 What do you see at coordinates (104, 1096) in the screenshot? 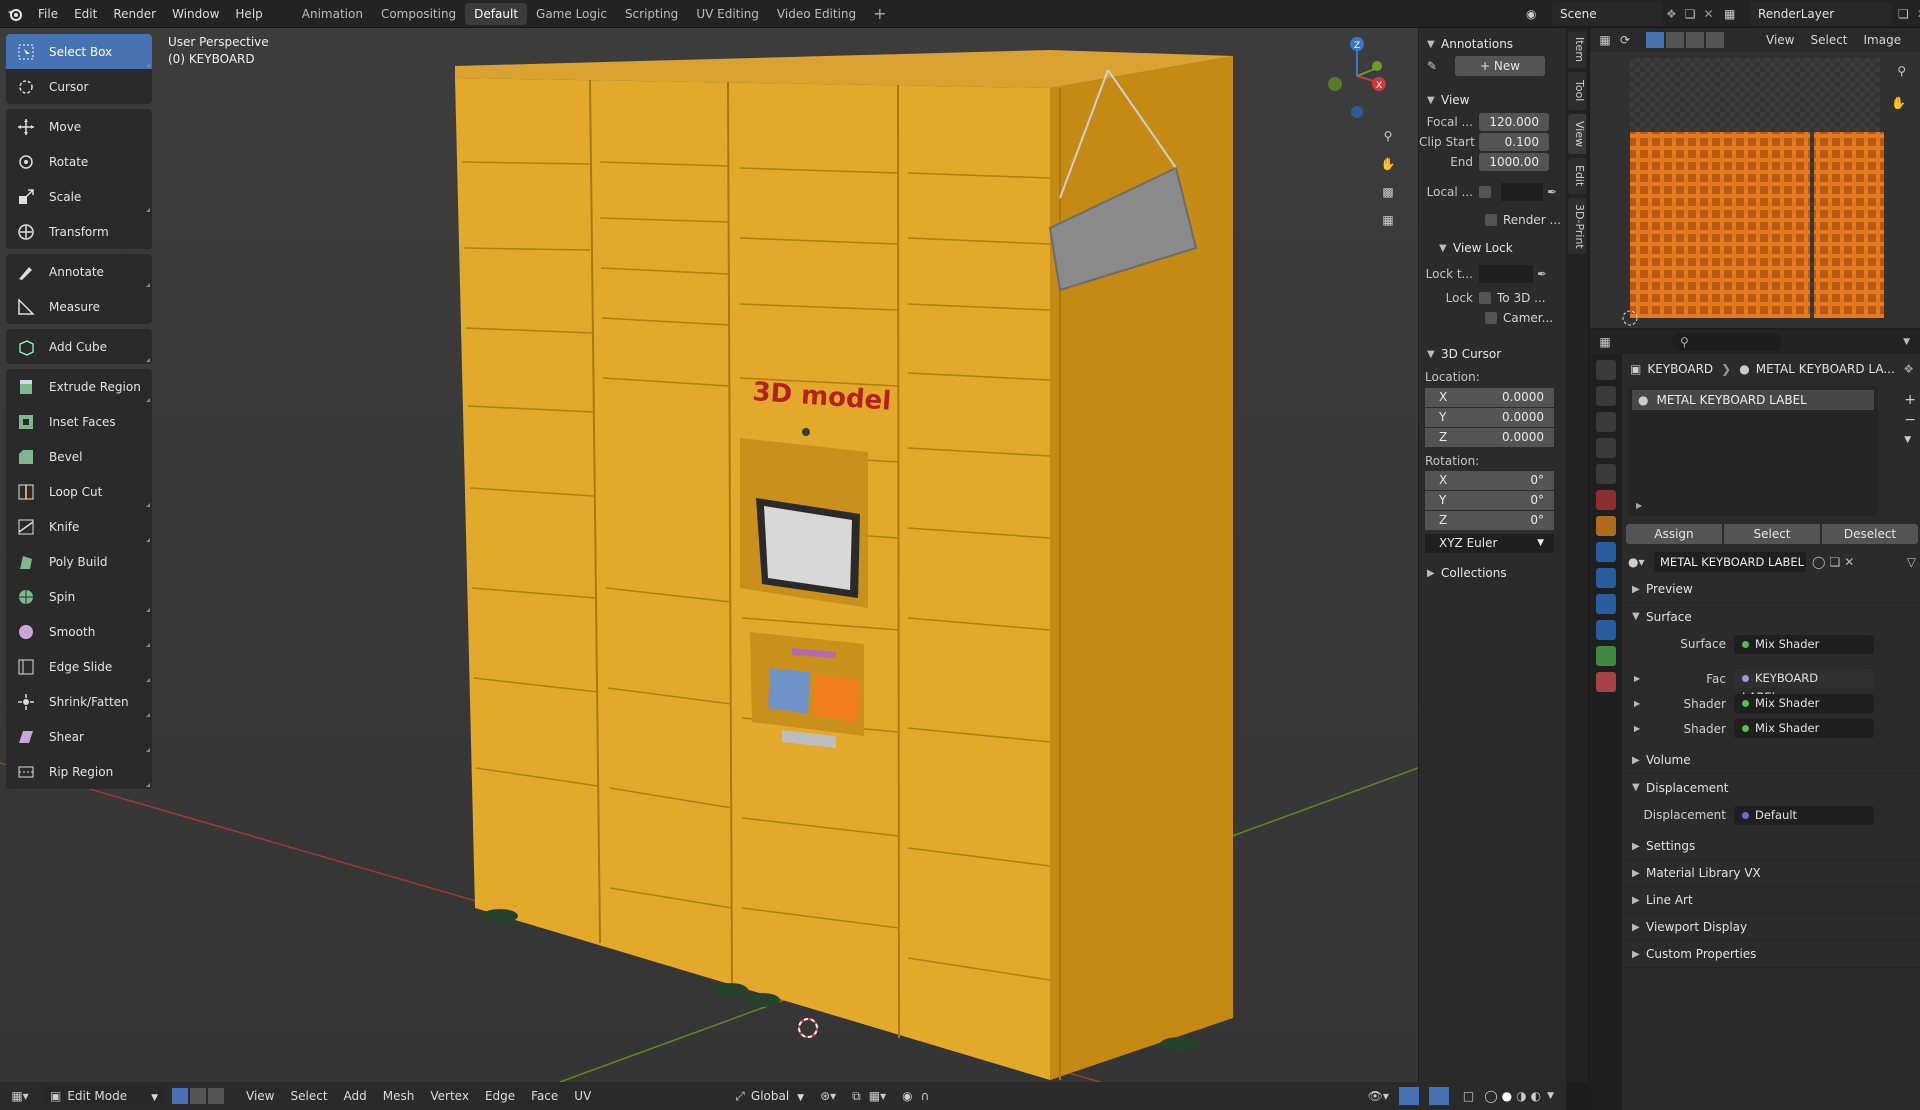
I see `mode-select: ▣ Edit Mode ▼` at bounding box center [104, 1096].